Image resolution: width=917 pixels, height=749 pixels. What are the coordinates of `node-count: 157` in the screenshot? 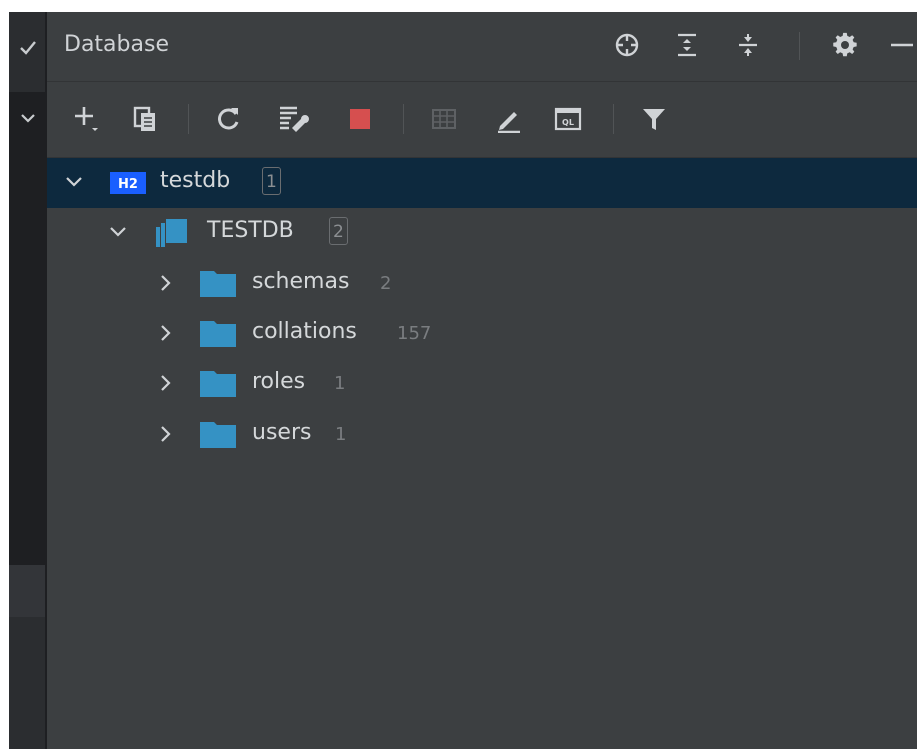 It's located at (414, 333).